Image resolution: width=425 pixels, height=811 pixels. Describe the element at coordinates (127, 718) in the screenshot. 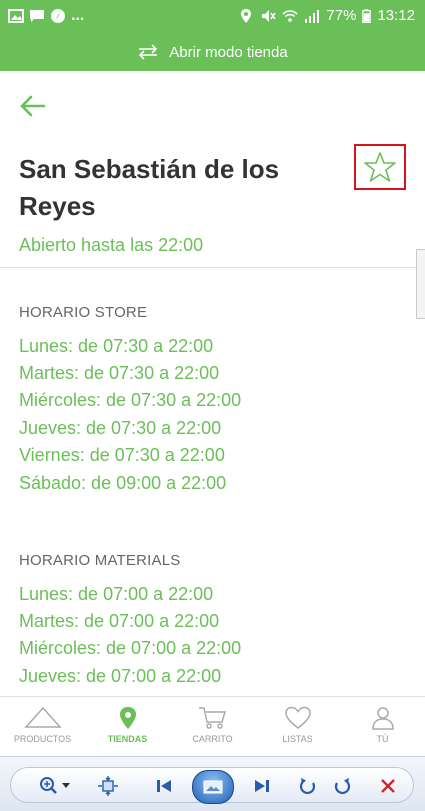

I see `map-pin-icon` at that location.